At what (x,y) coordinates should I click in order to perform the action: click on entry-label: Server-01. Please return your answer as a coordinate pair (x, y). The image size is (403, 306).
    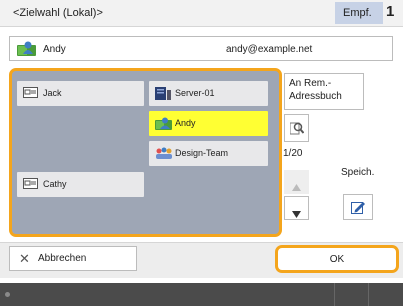
    Looking at the image, I should click on (195, 93).